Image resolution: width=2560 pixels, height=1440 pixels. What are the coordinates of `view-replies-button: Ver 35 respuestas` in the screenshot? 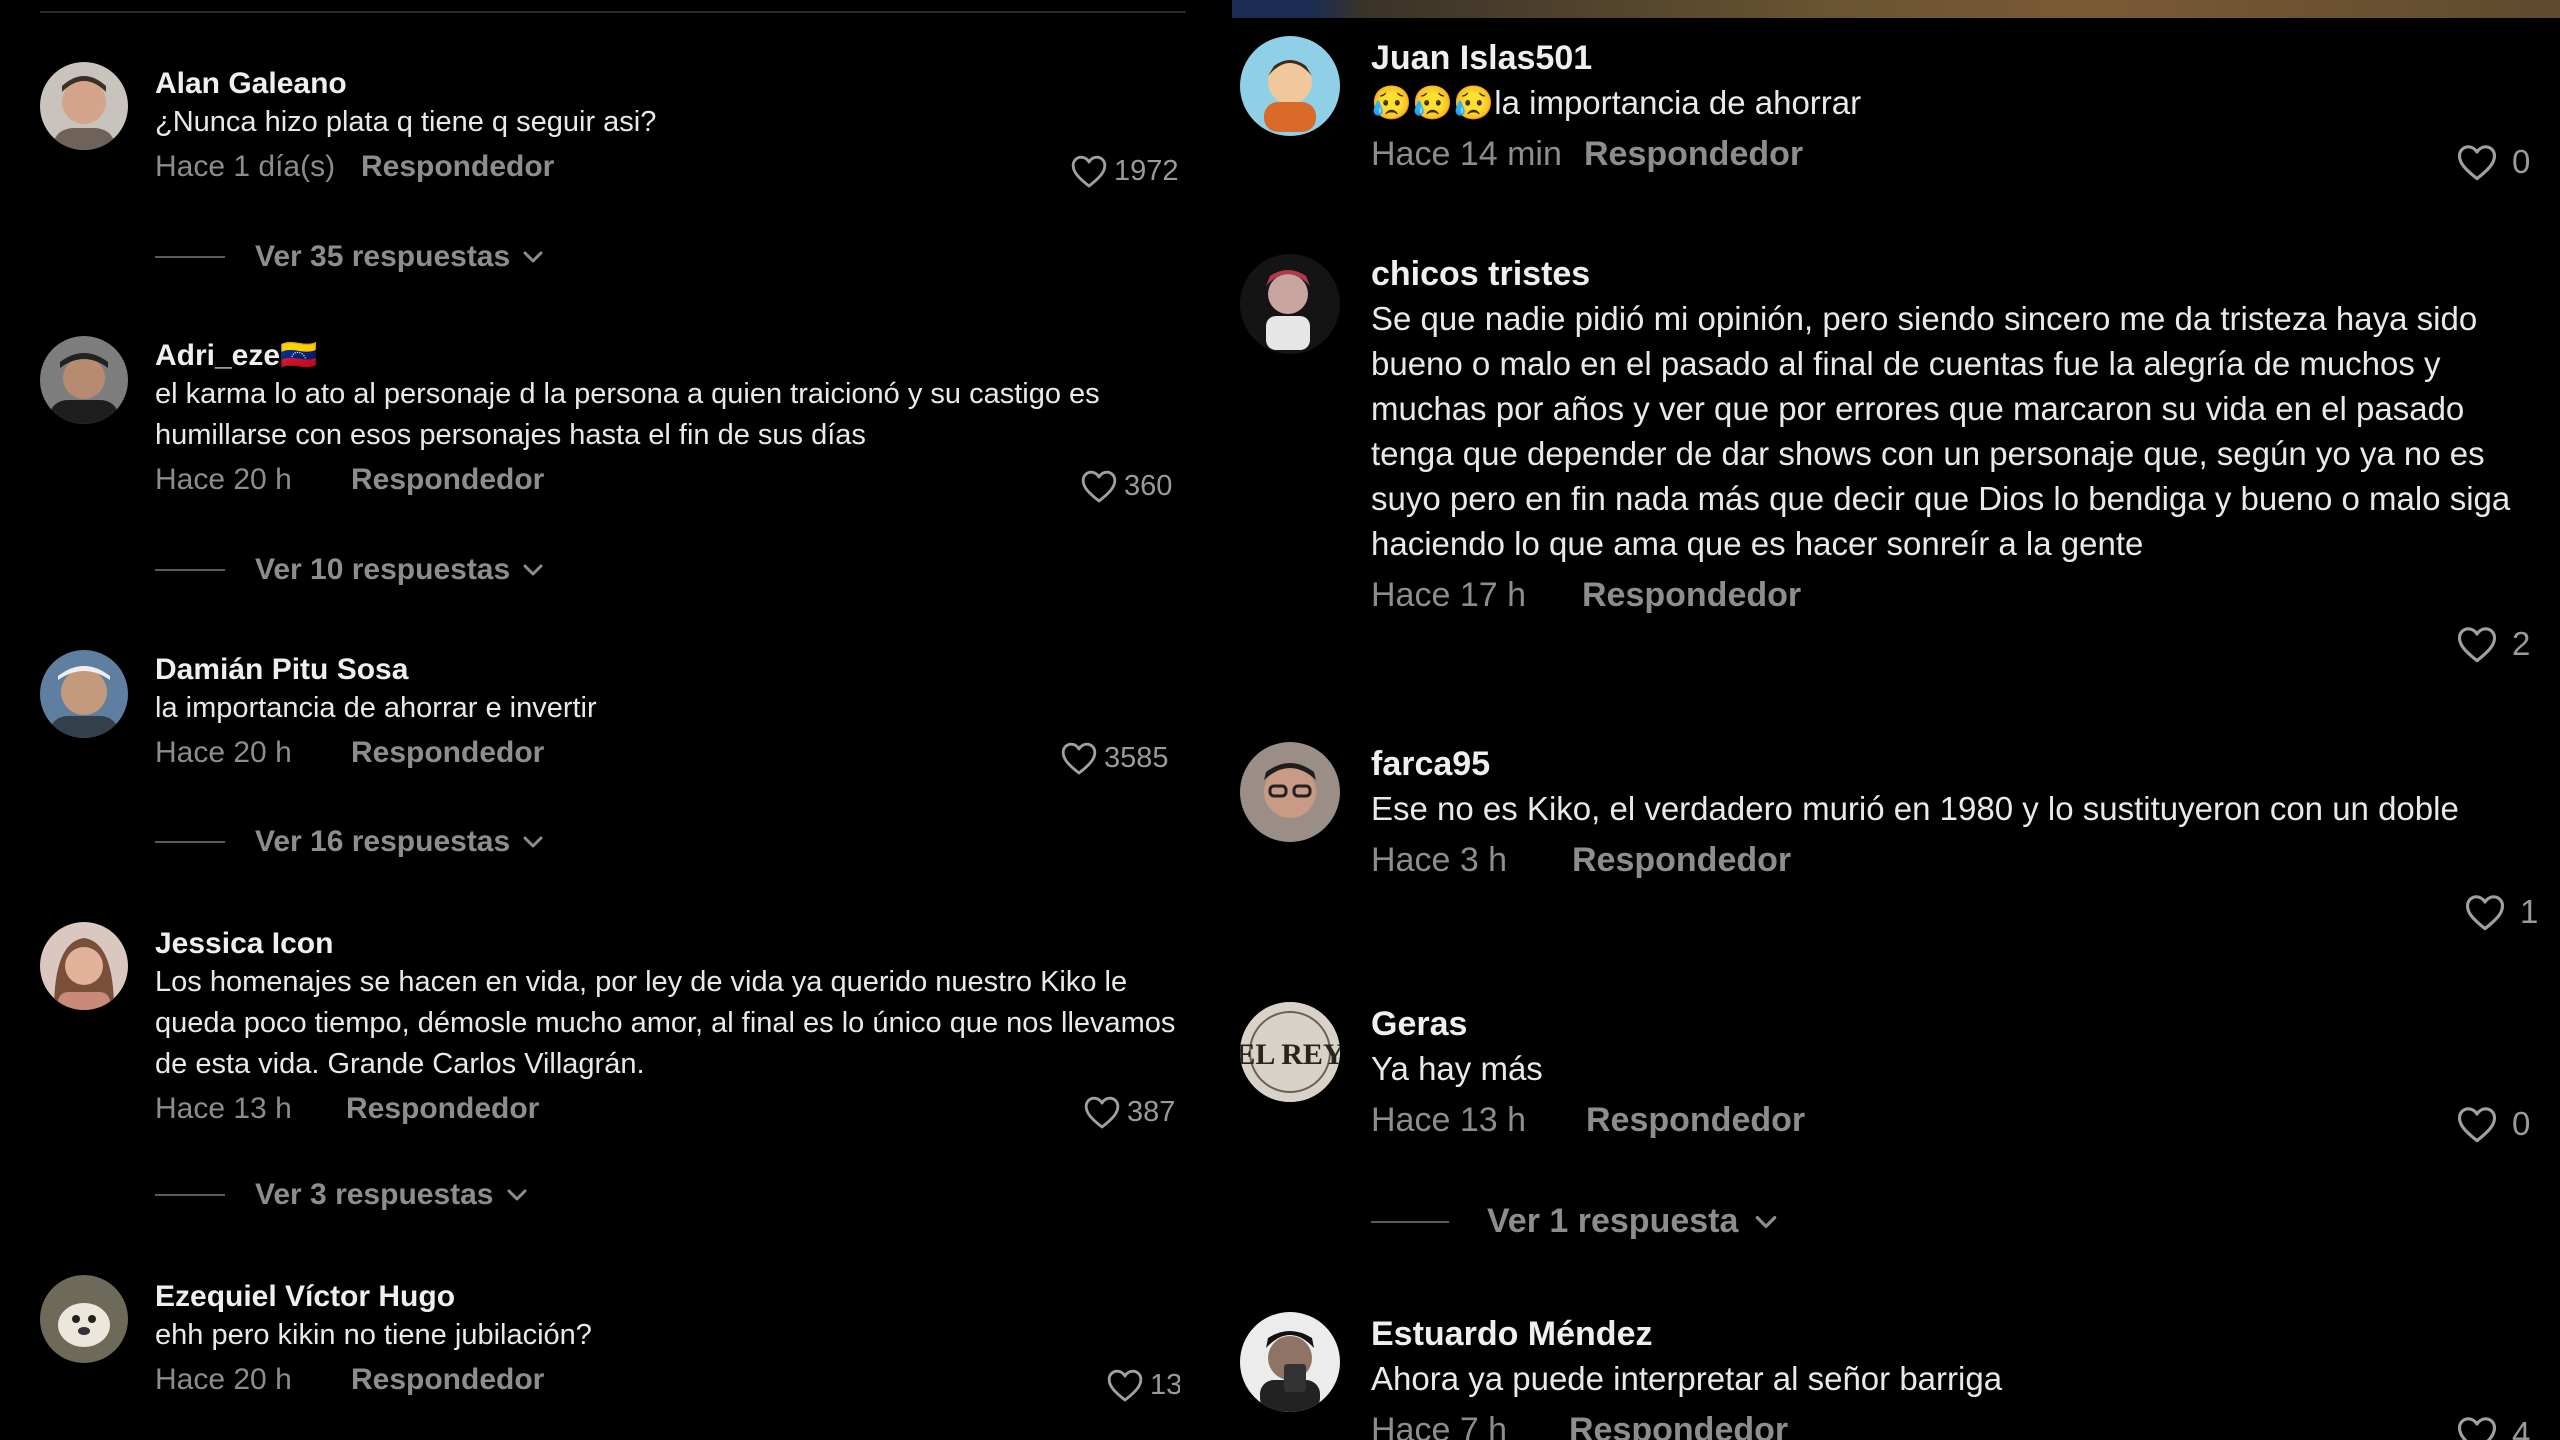 It's located at (349, 257).